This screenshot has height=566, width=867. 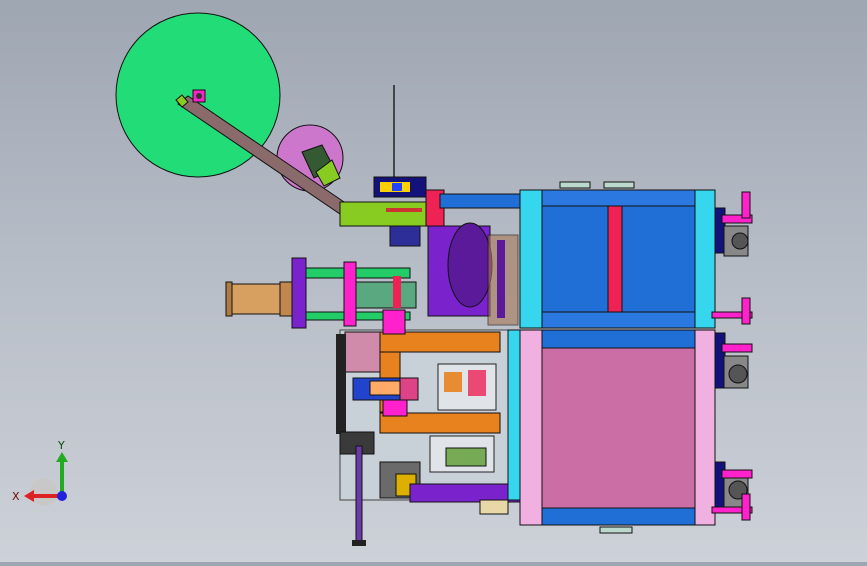 What do you see at coordinates (62, 496) in the screenshot?
I see `z-axis-dot` at bounding box center [62, 496].